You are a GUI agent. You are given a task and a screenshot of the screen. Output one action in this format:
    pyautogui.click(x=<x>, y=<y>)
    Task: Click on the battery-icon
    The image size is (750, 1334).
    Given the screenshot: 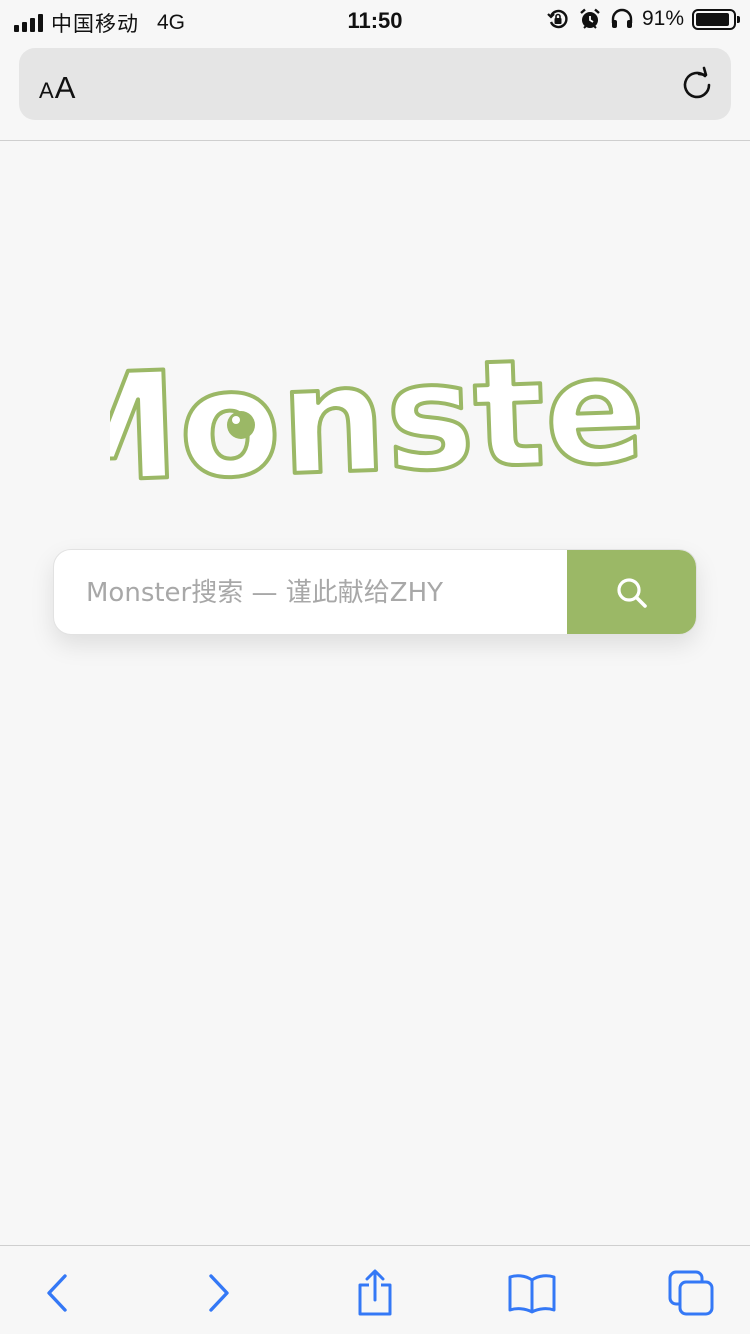 What is the action you would take?
    pyautogui.click(x=716, y=19)
    